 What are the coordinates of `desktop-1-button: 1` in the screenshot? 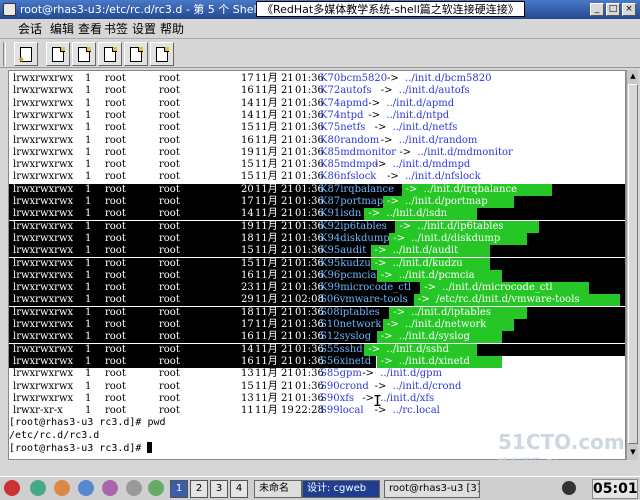 It's located at (179, 489).